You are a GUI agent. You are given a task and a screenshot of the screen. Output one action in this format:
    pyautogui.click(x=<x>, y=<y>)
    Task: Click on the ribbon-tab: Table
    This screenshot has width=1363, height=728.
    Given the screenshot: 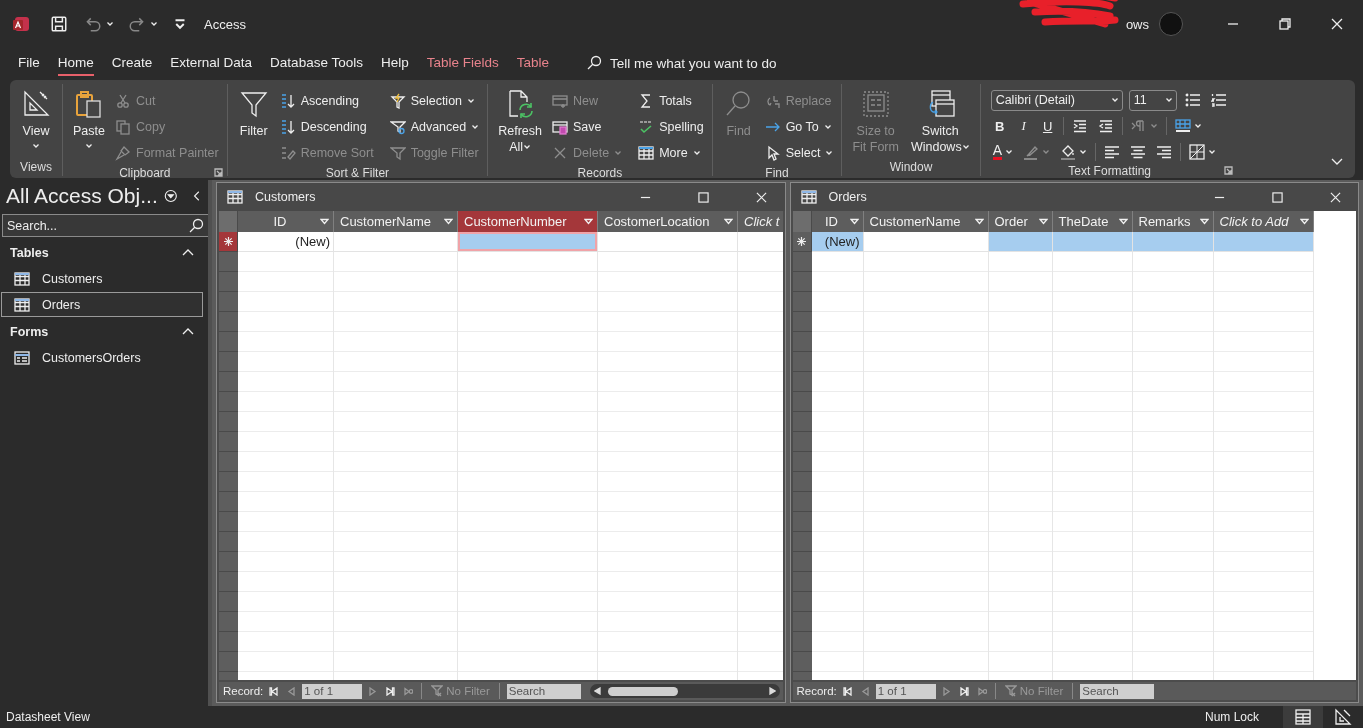 What is the action you would take?
    pyautogui.click(x=532, y=63)
    